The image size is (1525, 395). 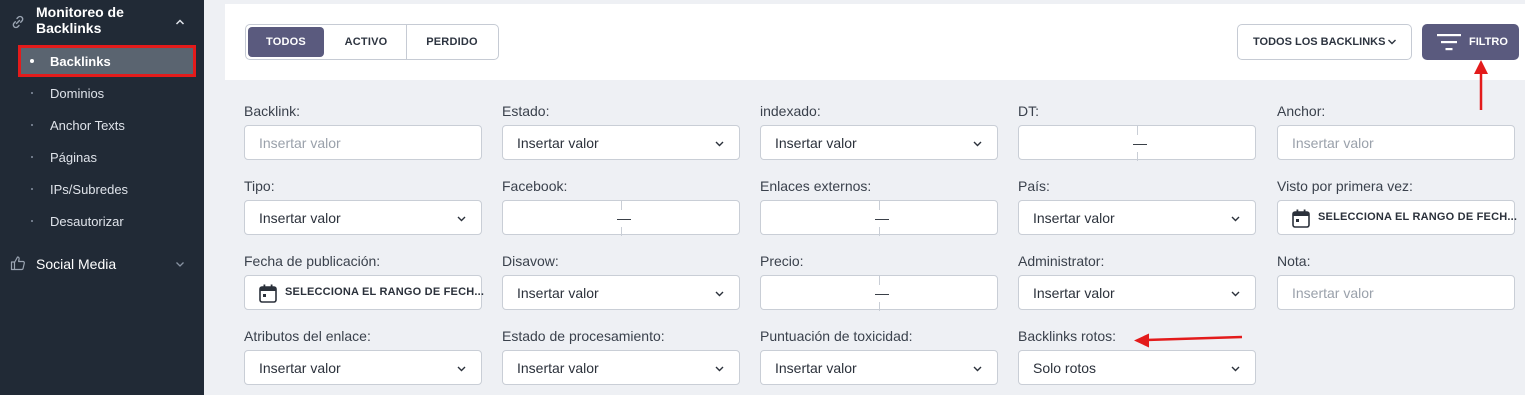 I want to click on sidebar-item-backlinks: Backlinks, so click(x=107, y=61).